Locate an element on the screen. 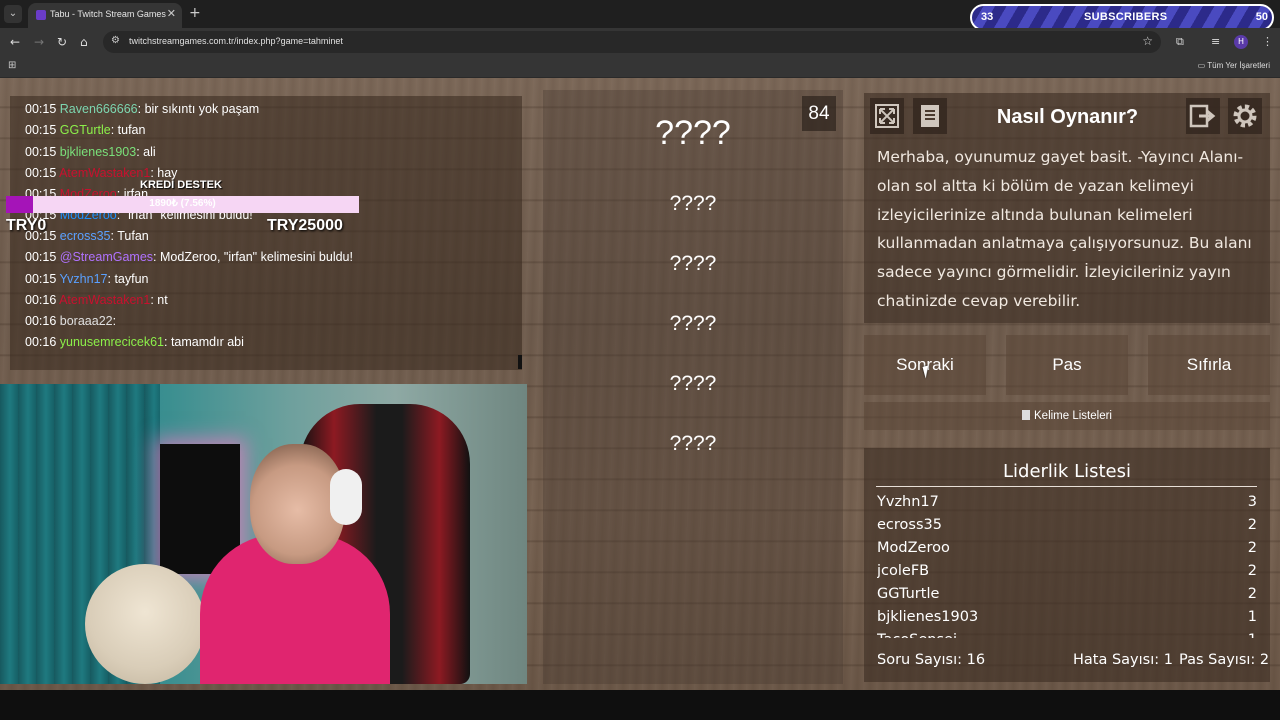 This screenshot has width=1280, height=720. close-icon: ✕ is located at coordinates (171, 13).